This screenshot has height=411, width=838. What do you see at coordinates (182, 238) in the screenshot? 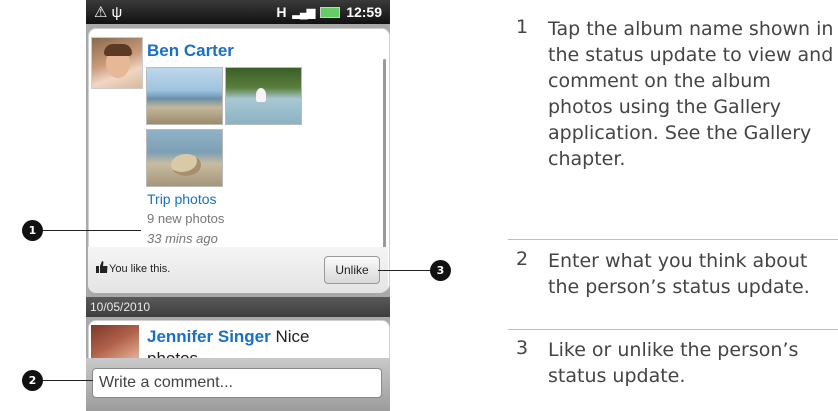
I see `timestamp: 33 mins ago` at bounding box center [182, 238].